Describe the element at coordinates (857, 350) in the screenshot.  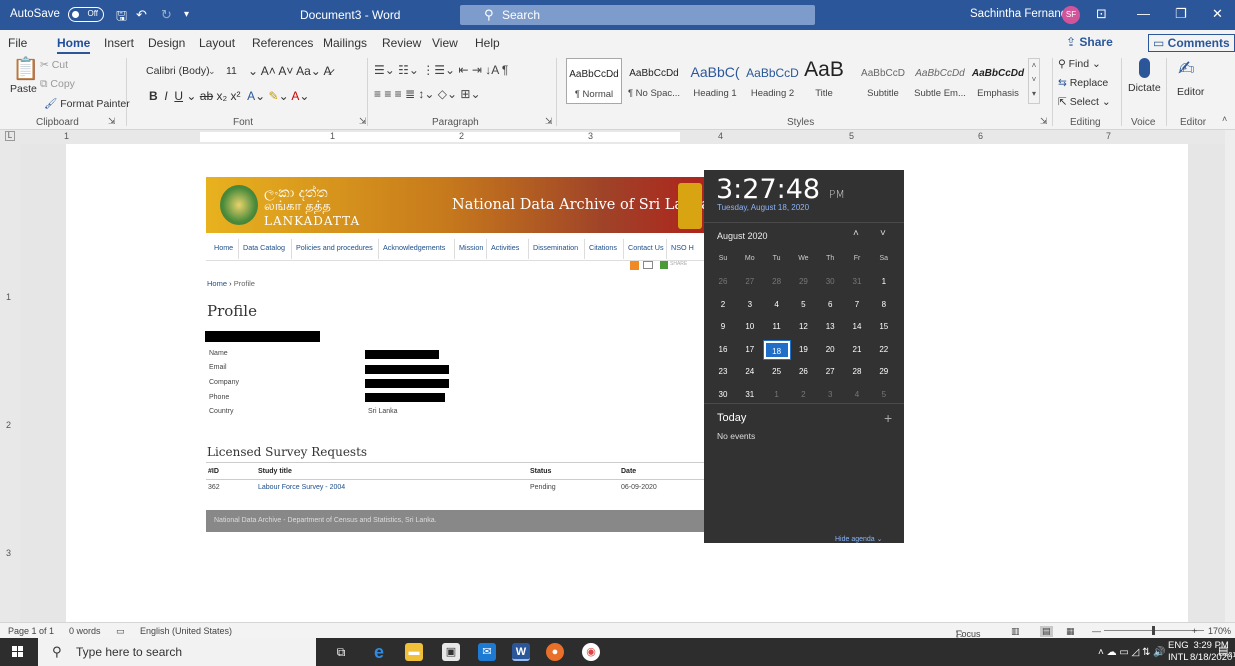
I see `calendar-day: 21` at that location.